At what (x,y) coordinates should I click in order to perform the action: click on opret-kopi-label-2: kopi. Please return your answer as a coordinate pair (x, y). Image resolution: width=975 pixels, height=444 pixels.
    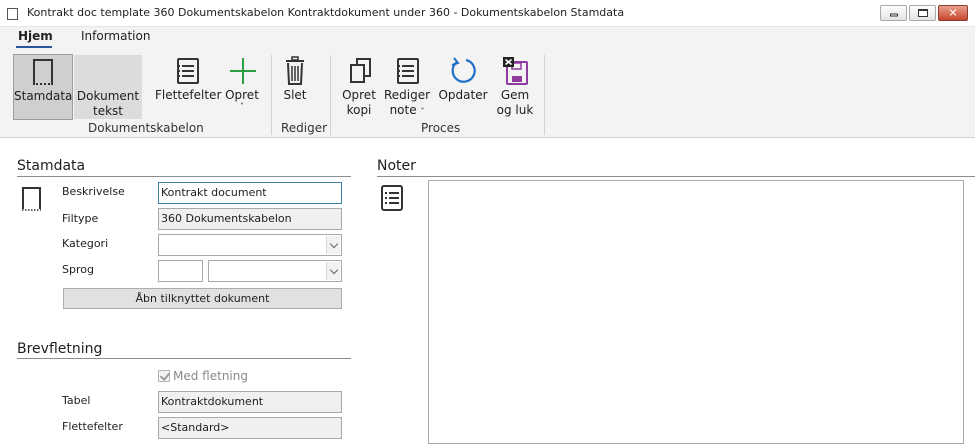
    Looking at the image, I should click on (359, 110).